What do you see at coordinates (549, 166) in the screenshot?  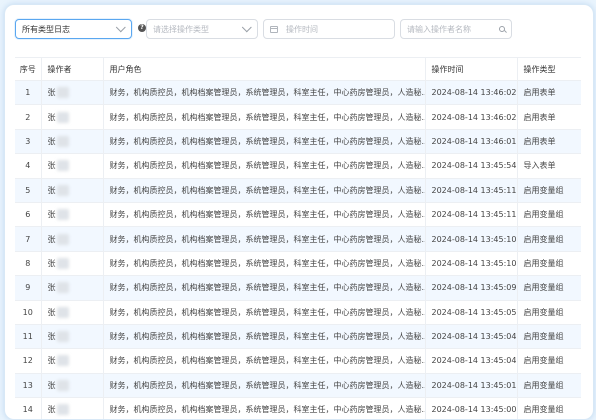 I see `row-type: 导入表单` at bounding box center [549, 166].